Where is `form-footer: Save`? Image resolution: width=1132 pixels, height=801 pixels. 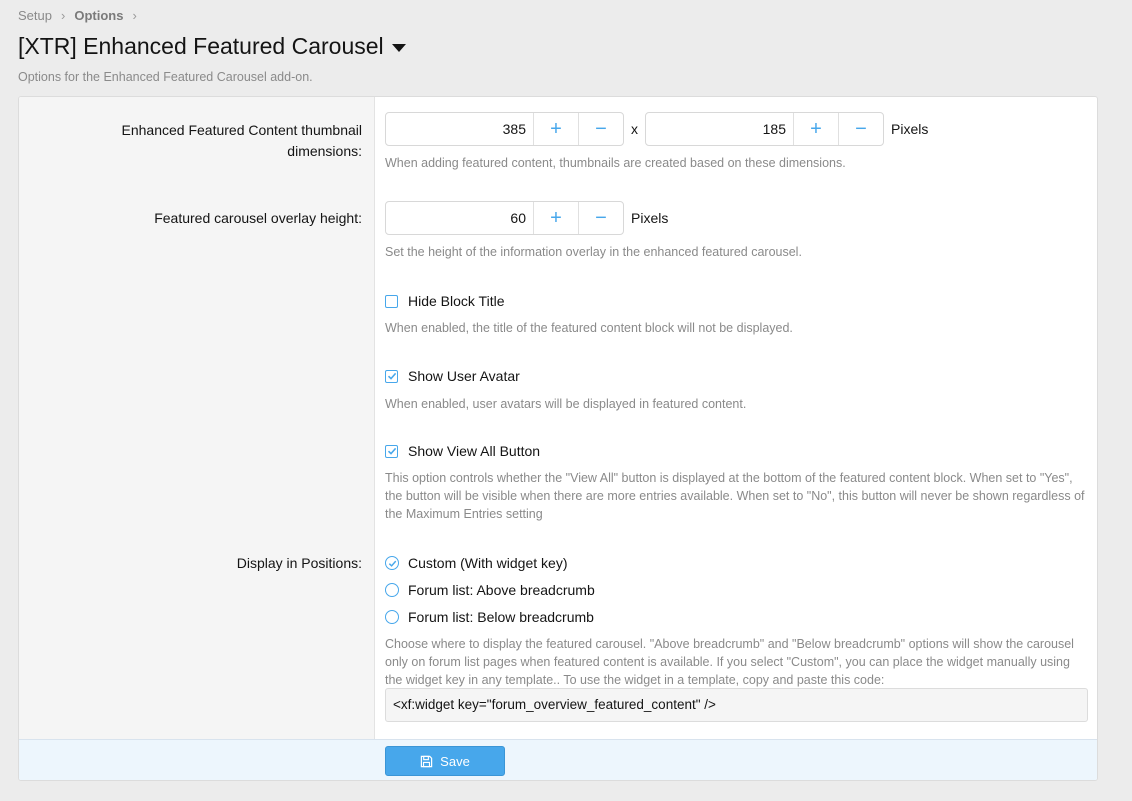 form-footer: Save is located at coordinates (558, 759).